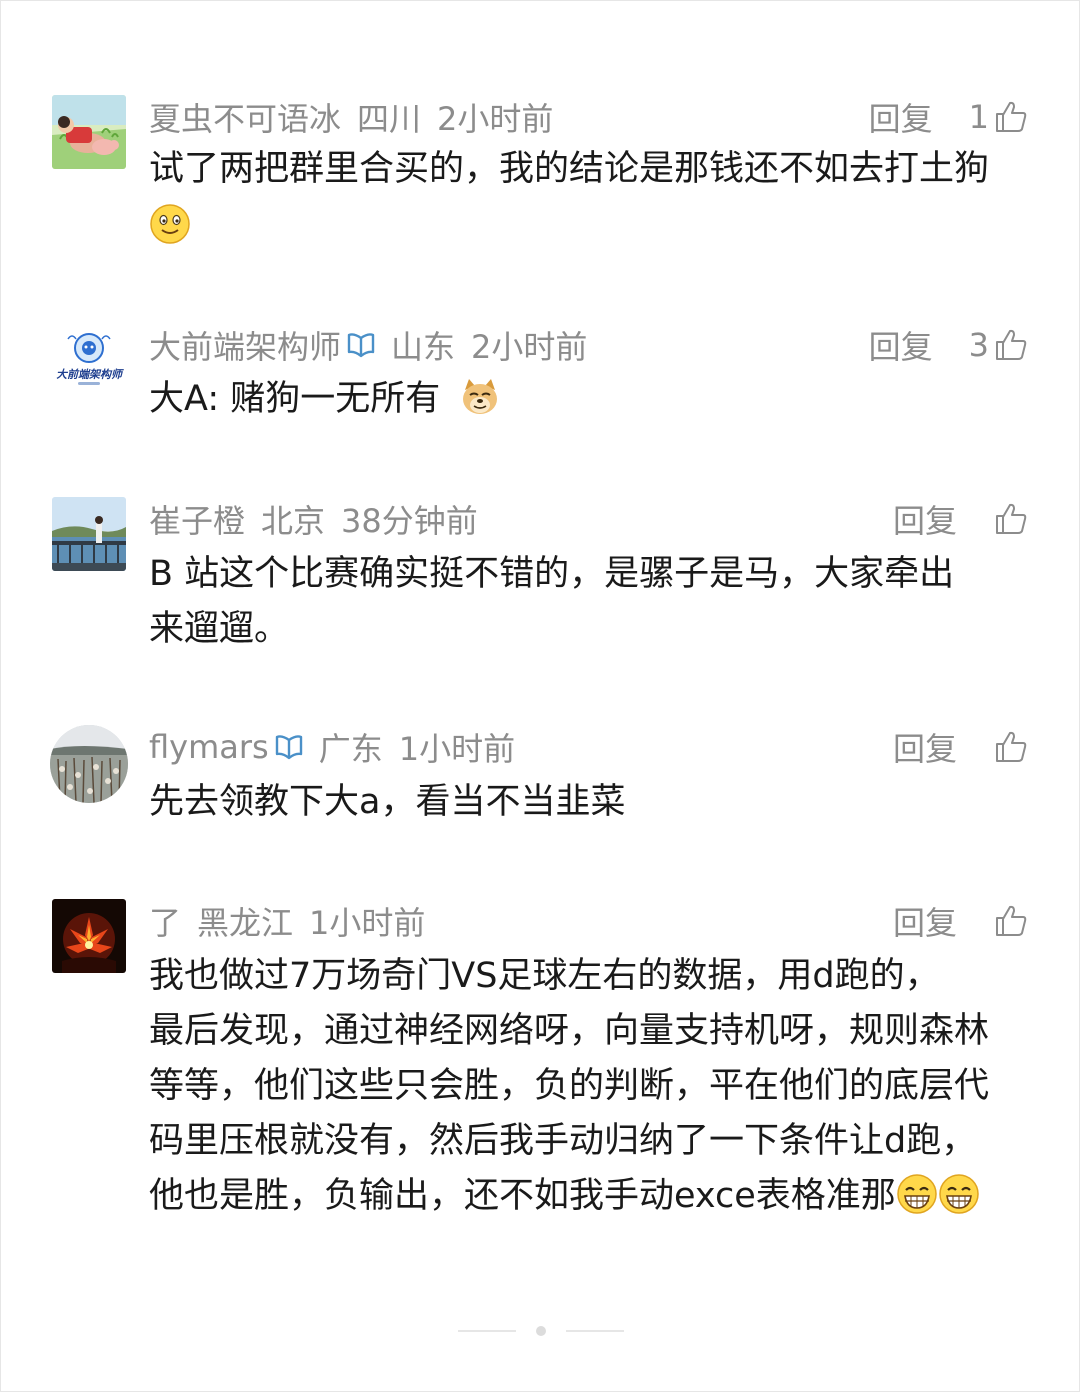 The image size is (1080, 1392). I want to click on comment-text-line: 他也是胜，负输出，还不如我手动exce表格准那, so click(522, 1196).